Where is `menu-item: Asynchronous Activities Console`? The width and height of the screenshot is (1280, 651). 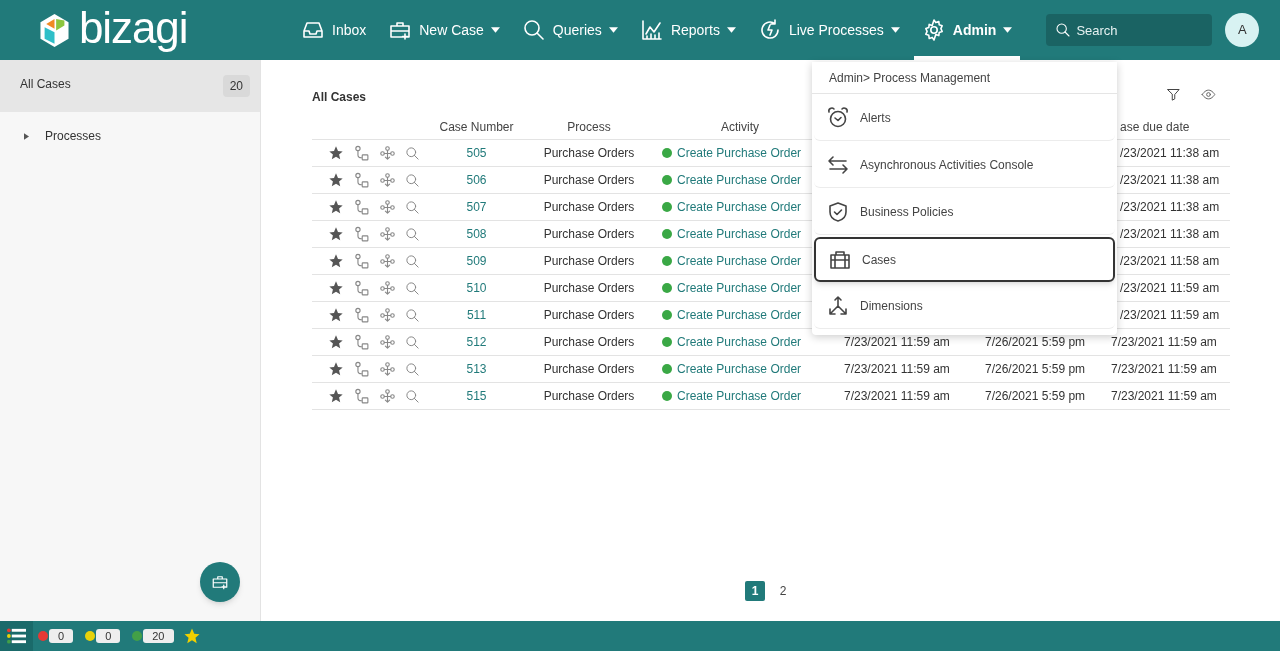 menu-item: Asynchronous Activities Console is located at coordinates (964, 165).